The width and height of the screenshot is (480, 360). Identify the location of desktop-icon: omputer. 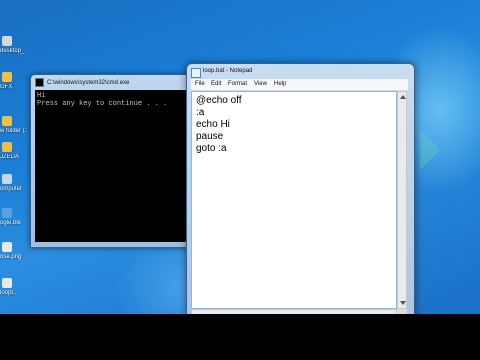
(12, 186).